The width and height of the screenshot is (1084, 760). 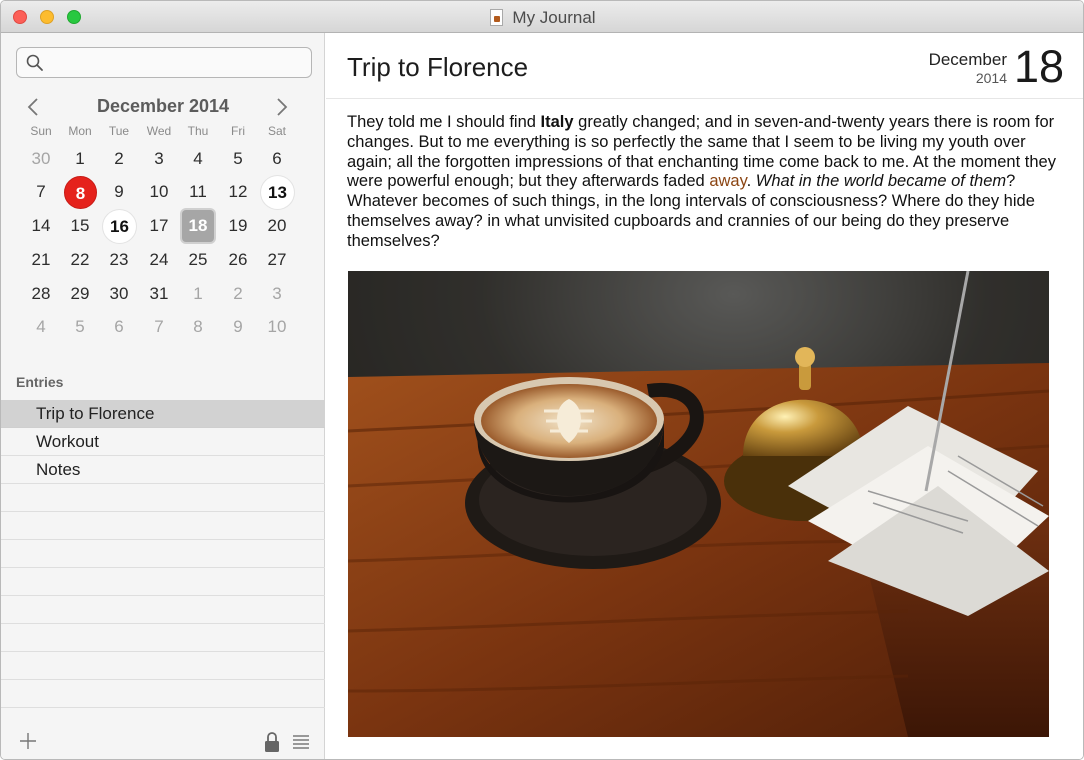 I want to click on calendar-day: 15, so click(x=80, y=226).